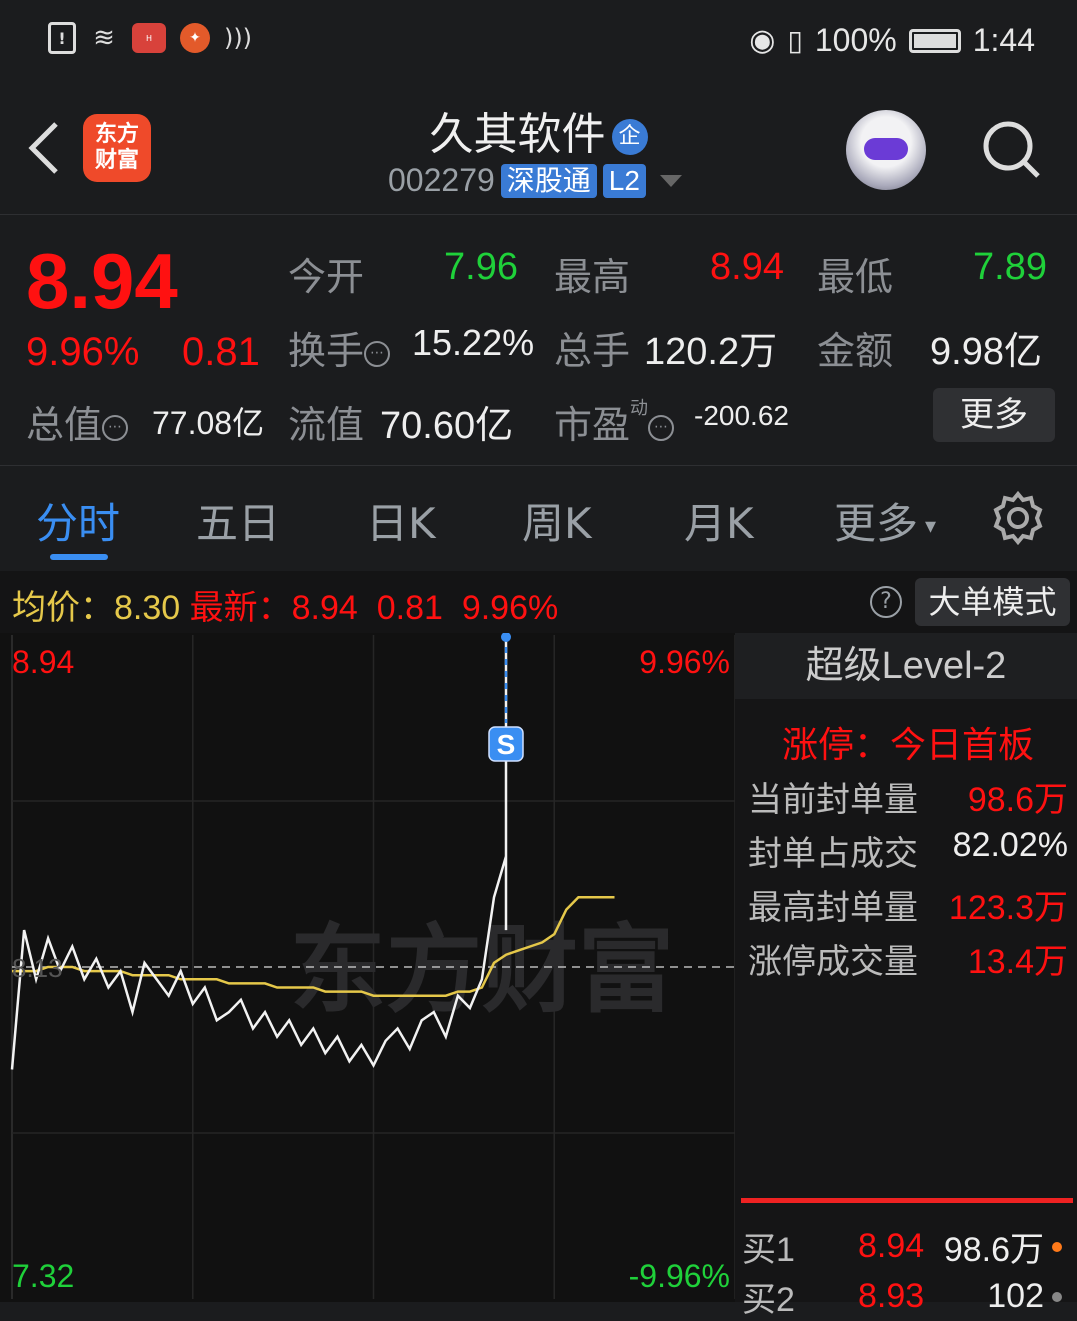 The width and height of the screenshot is (1077, 1321). I want to click on avg-label: 均价：, so click(63, 608).